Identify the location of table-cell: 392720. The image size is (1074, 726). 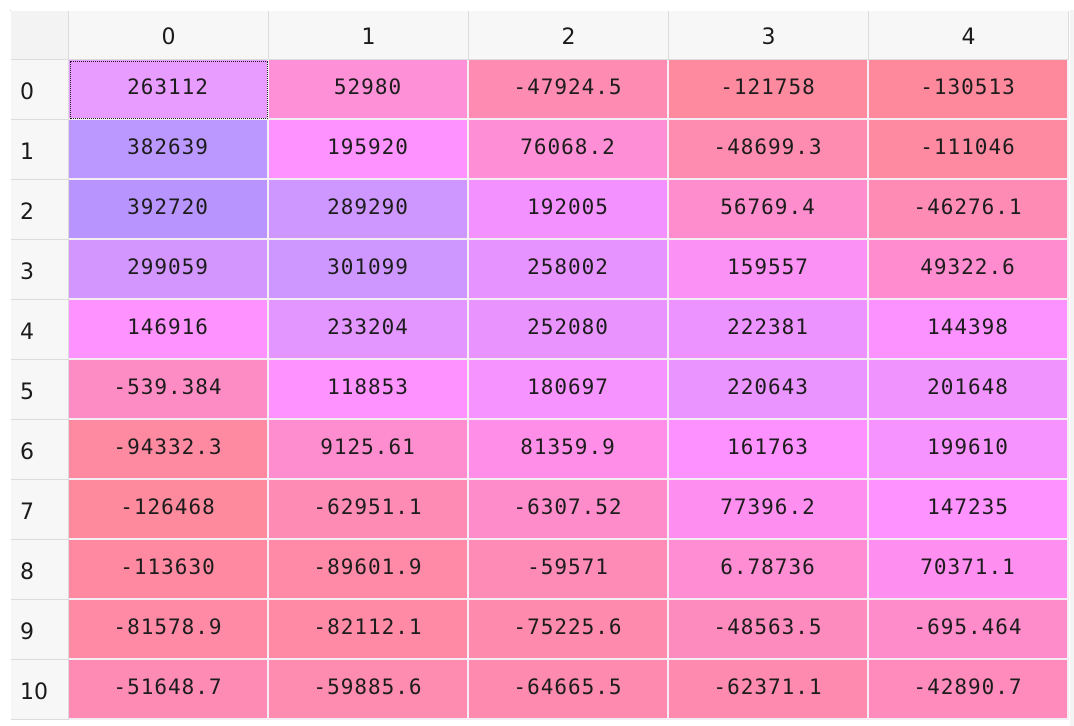
(169, 210).